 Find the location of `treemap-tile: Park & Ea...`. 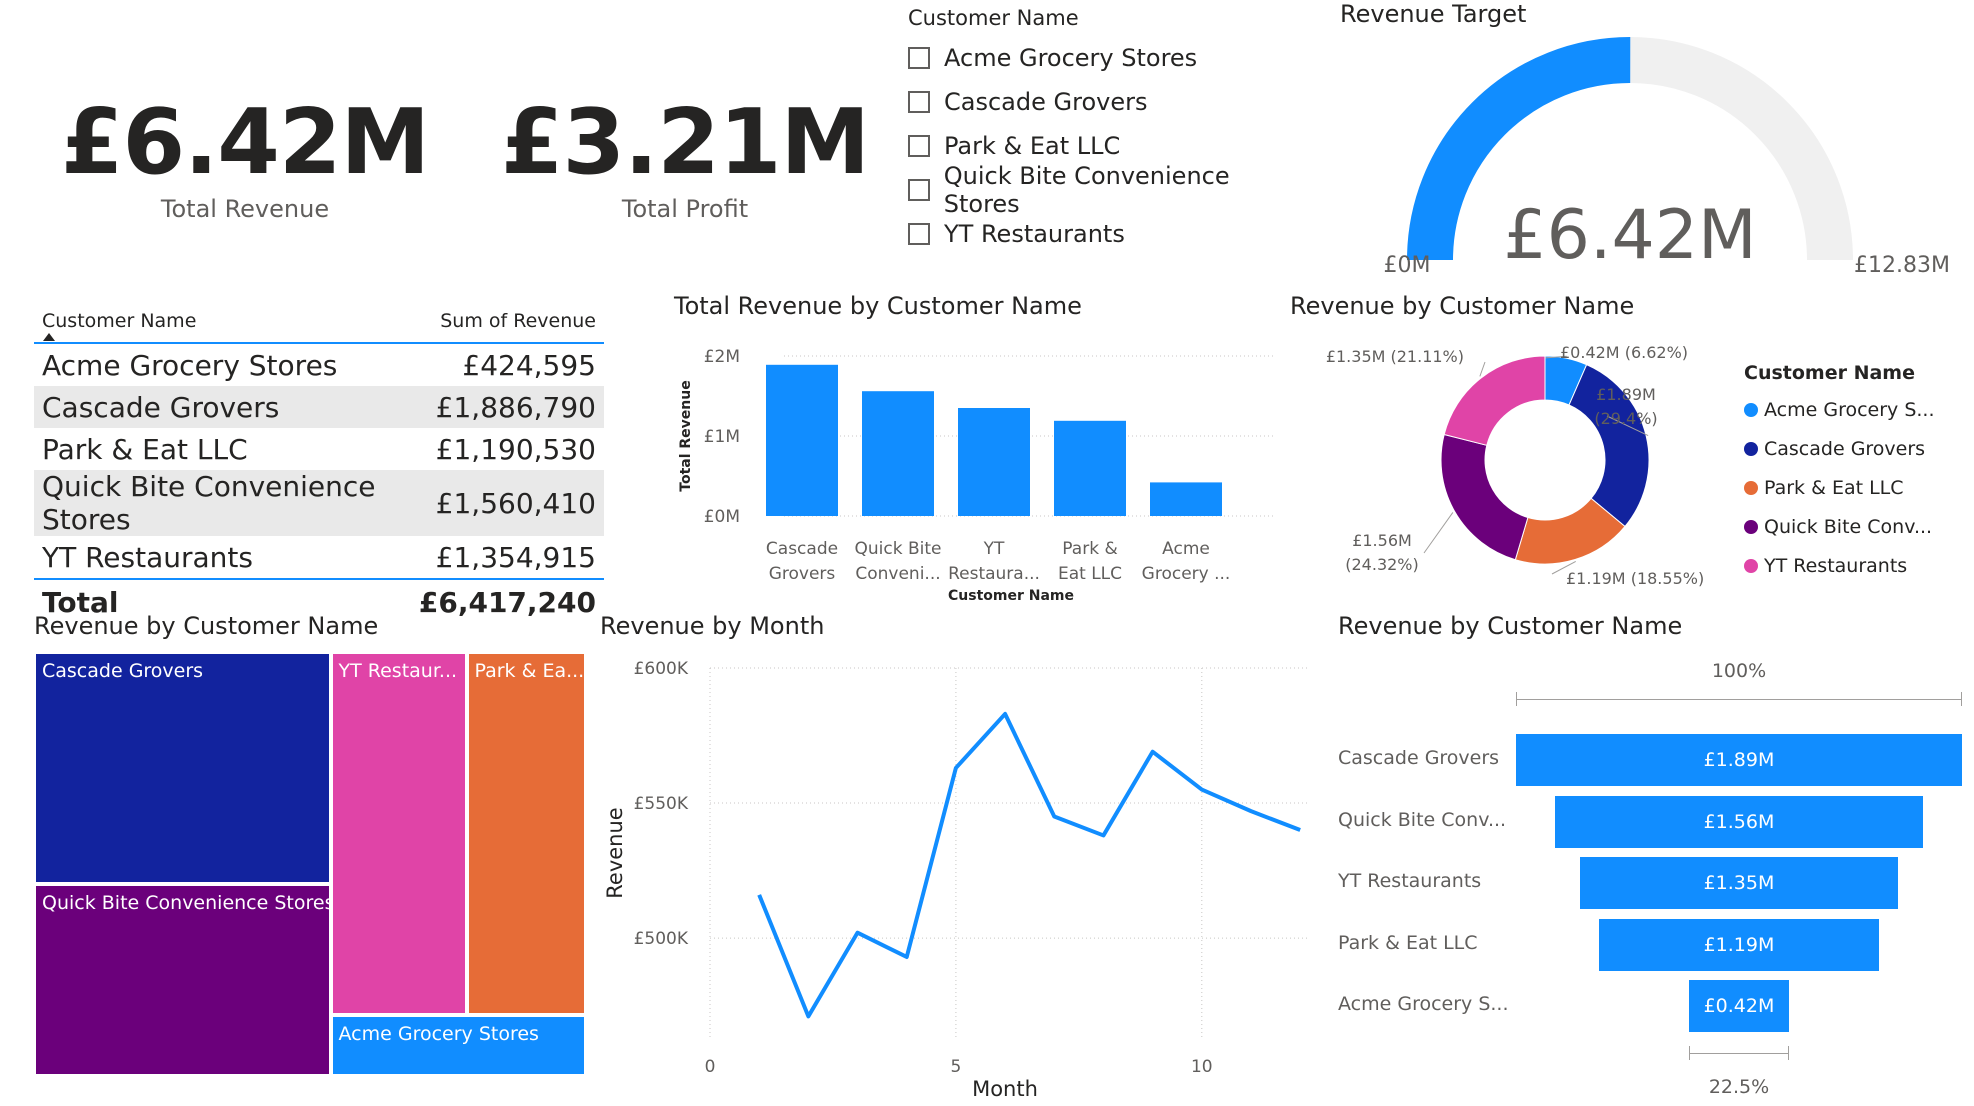

treemap-tile: Park & Ea... is located at coordinates (526, 834).